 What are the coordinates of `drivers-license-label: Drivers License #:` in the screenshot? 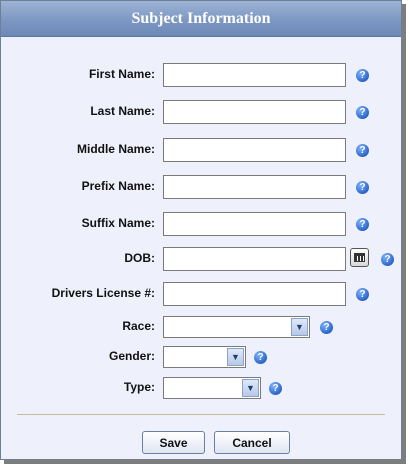 It's located at (103, 293).